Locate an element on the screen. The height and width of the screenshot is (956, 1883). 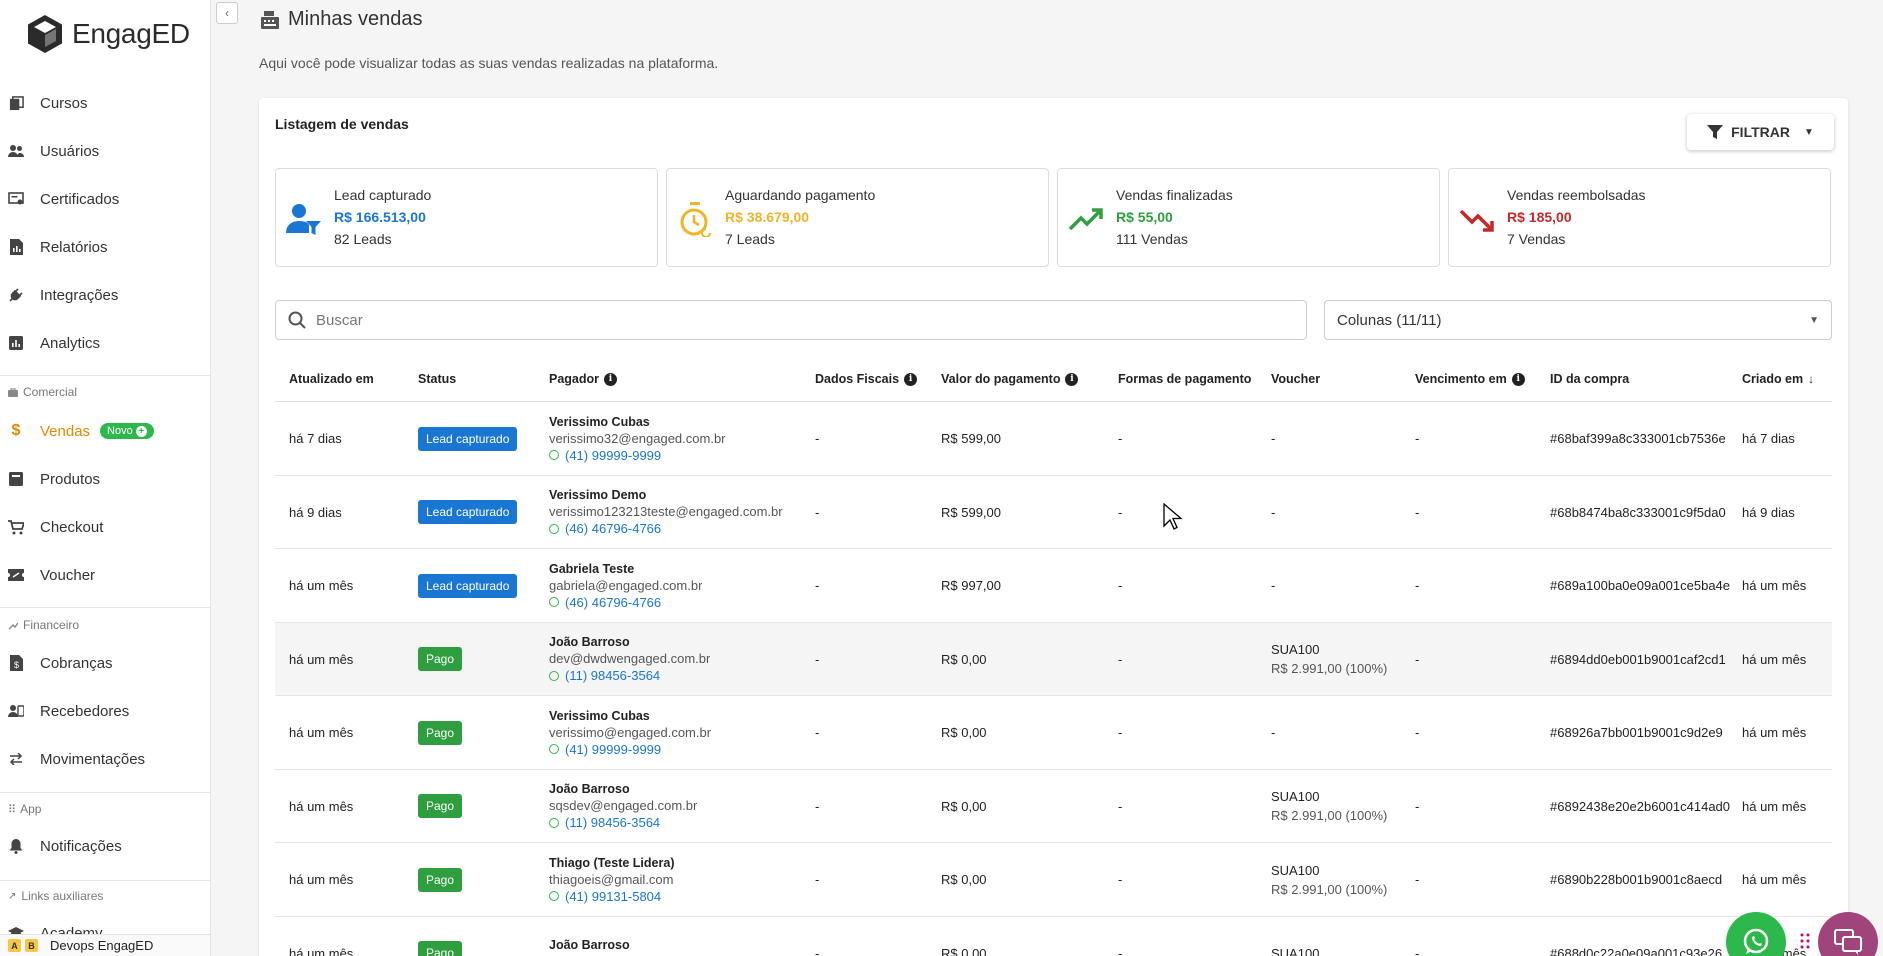
voucher-code: - is located at coordinates (1273, 512).